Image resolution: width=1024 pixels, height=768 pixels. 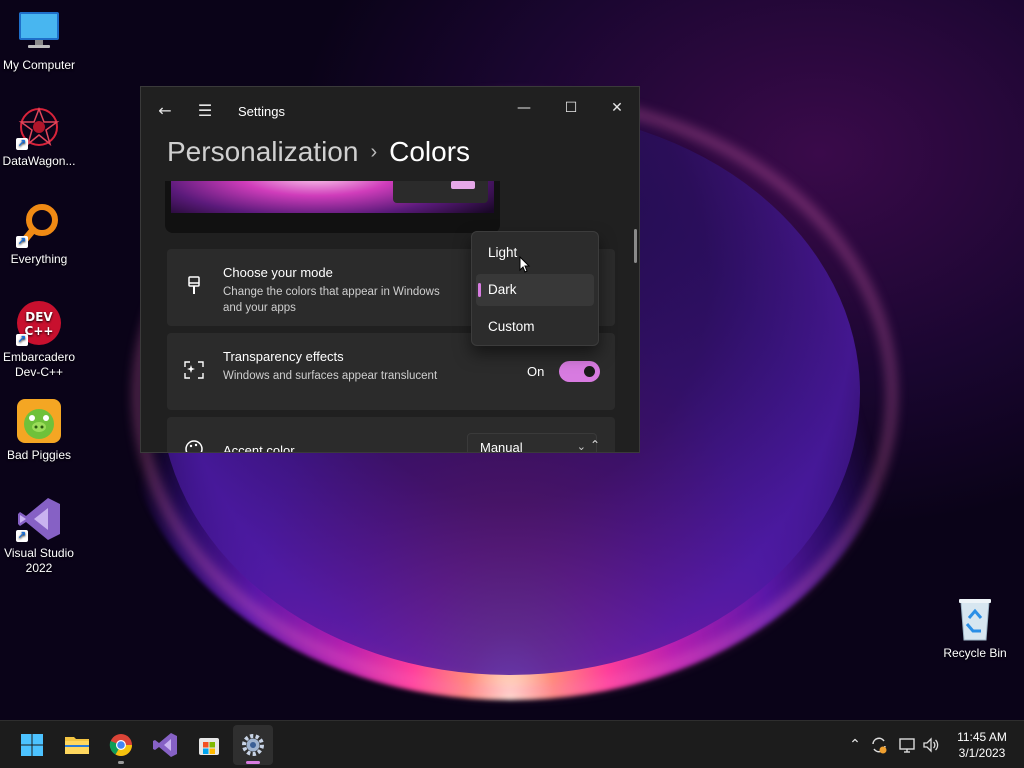 What do you see at coordinates (39, 560) in the screenshot?
I see `desktop-icon-label: Visual Studio 2022` at bounding box center [39, 560].